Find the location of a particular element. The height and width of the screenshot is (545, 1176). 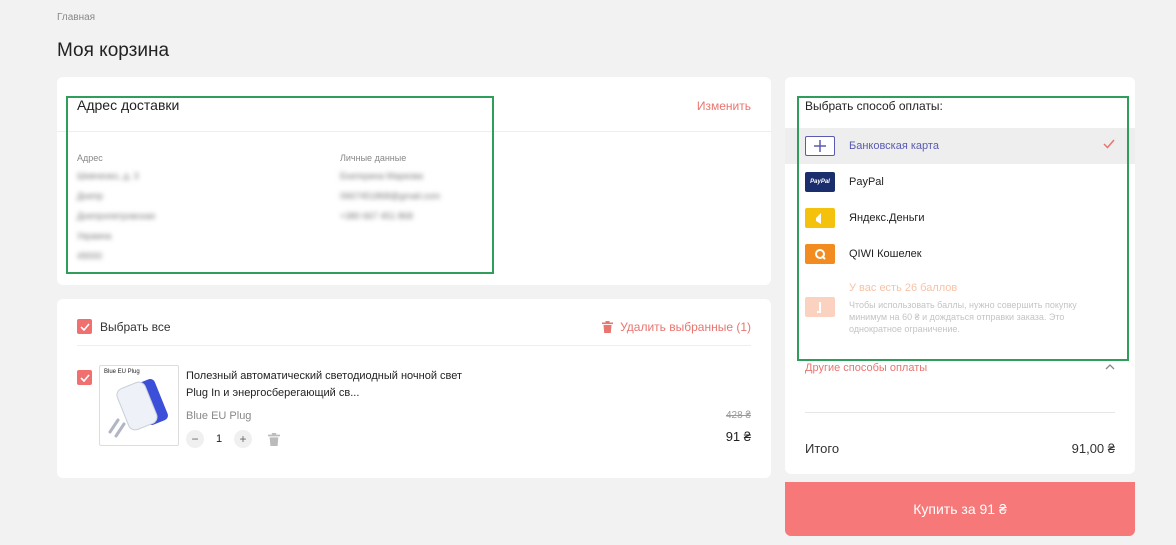

address-line: Украина is located at coordinates (94, 236).